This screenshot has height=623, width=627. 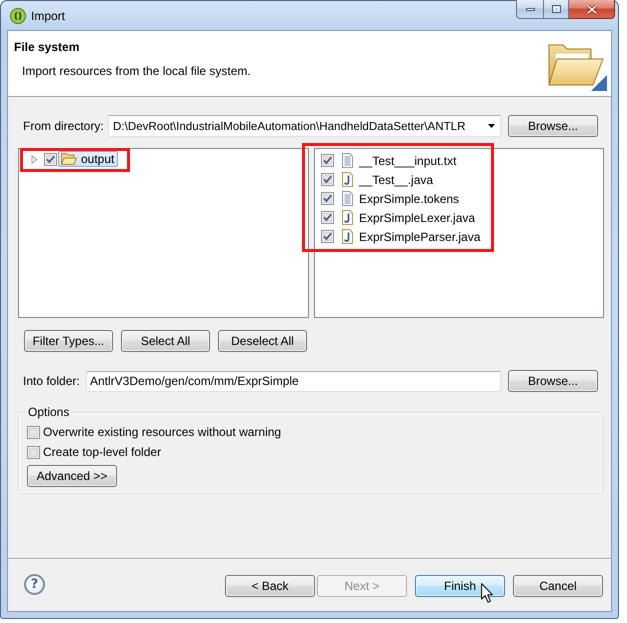 I want to click on caret-down-icon, so click(x=491, y=126).